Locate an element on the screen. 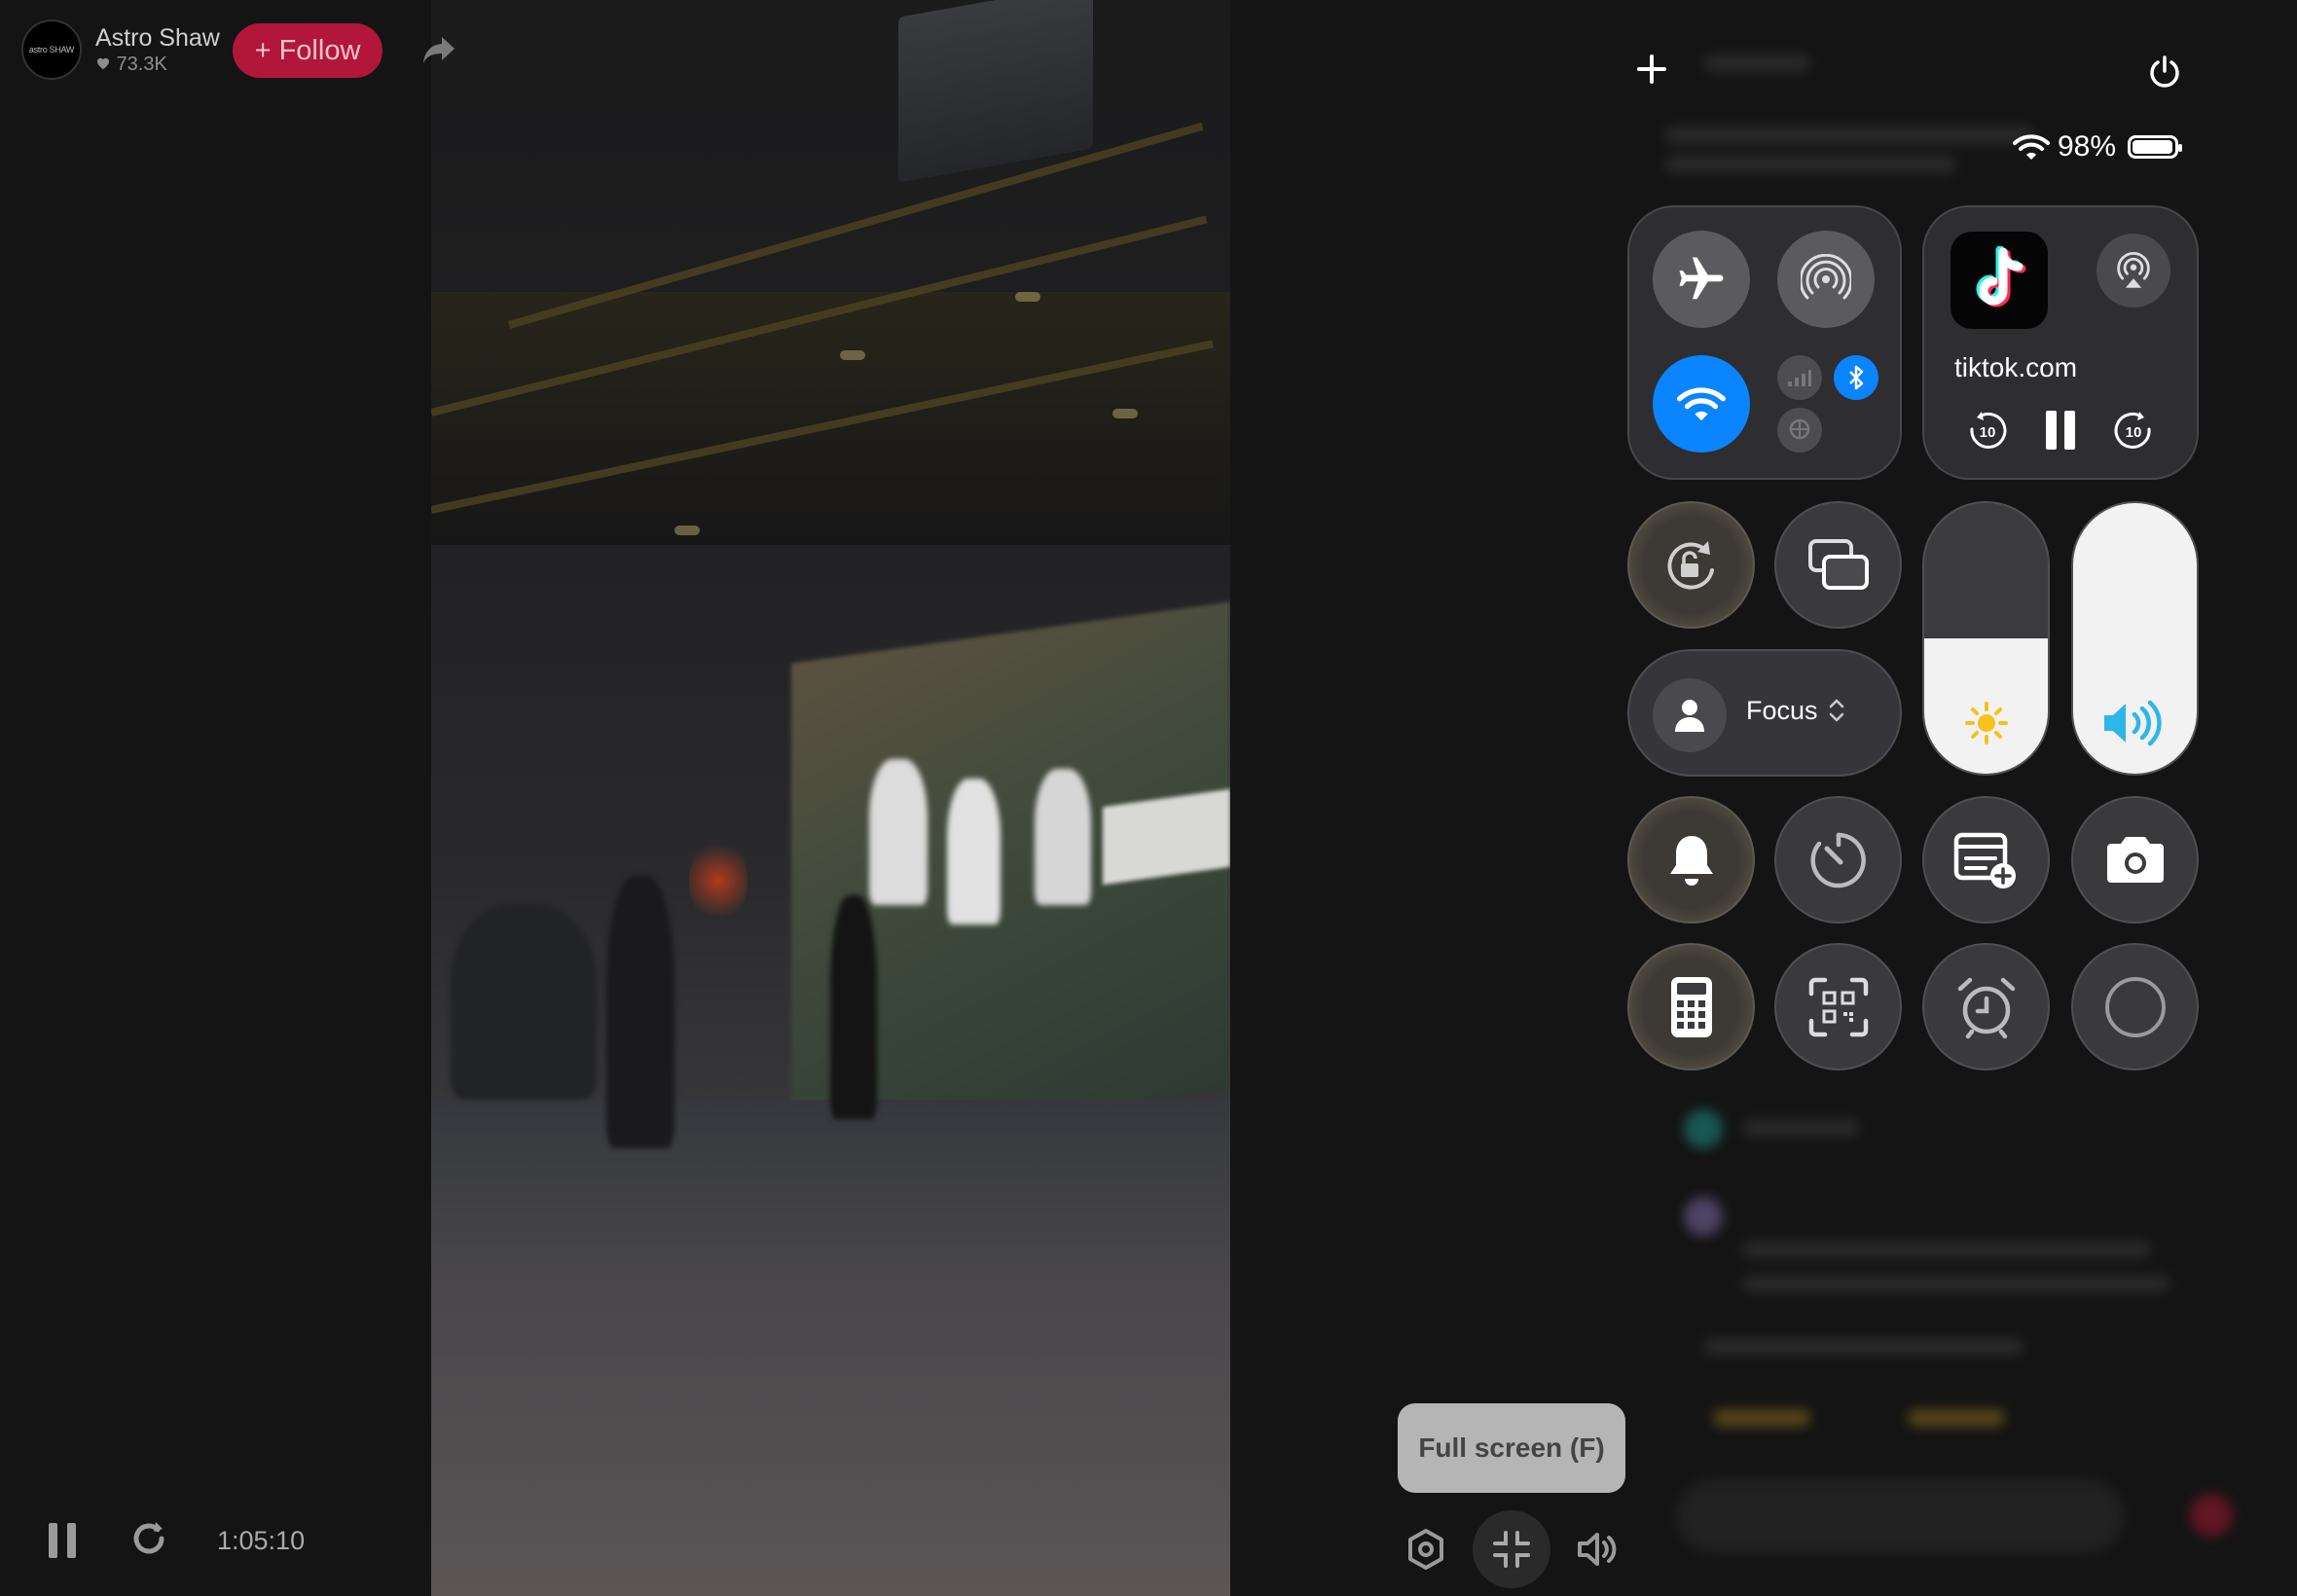 The width and height of the screenshot is (2297, 1596). airplay-button is located at coordinates (2133, 271).